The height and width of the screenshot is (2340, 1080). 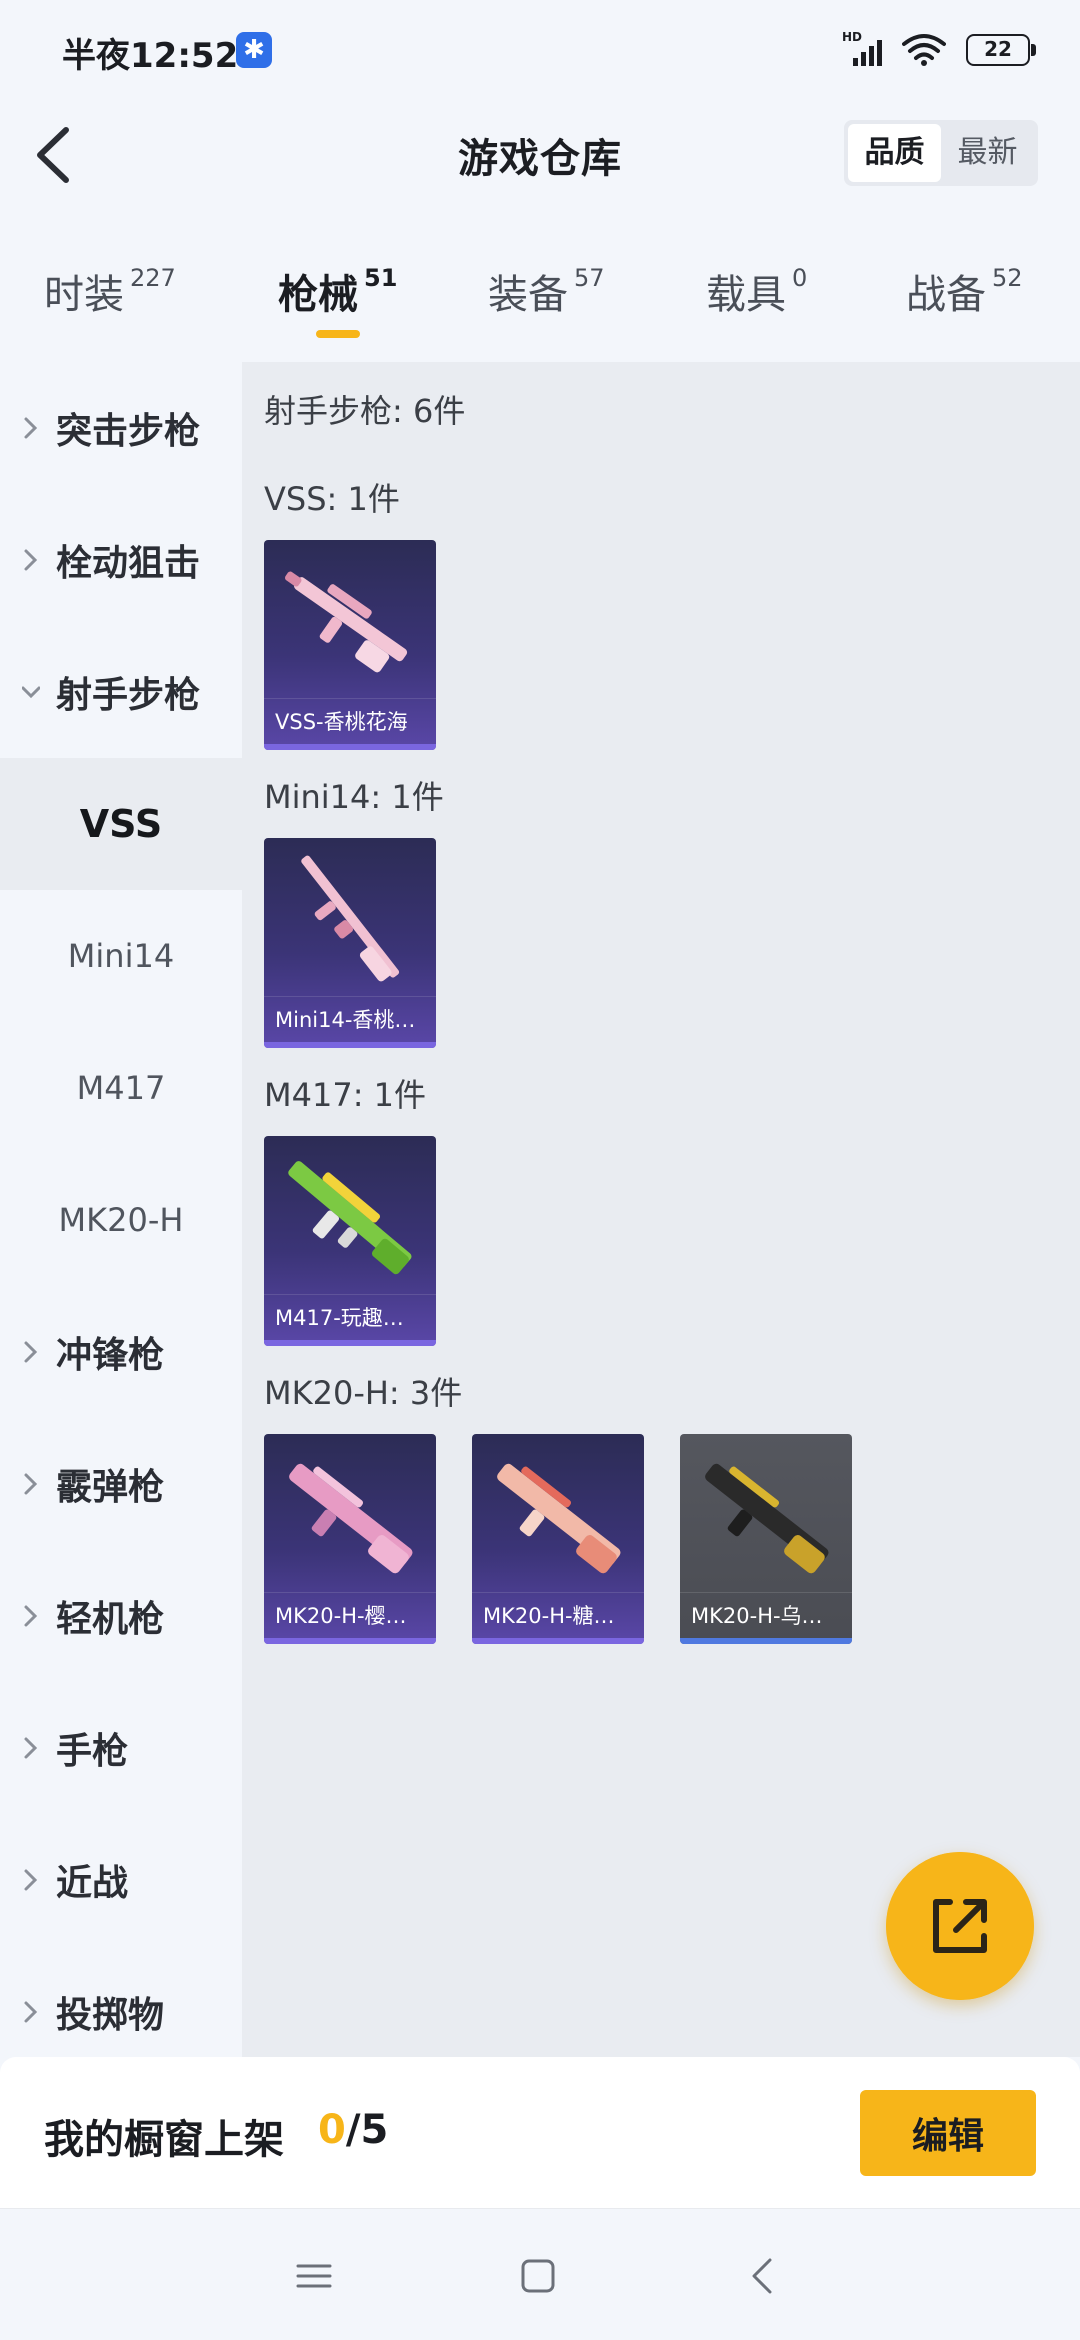 What do you see at coordinates (338, 334) in the screenshot?
I see `active-tab-indicator` at bounding box center [338, 334].